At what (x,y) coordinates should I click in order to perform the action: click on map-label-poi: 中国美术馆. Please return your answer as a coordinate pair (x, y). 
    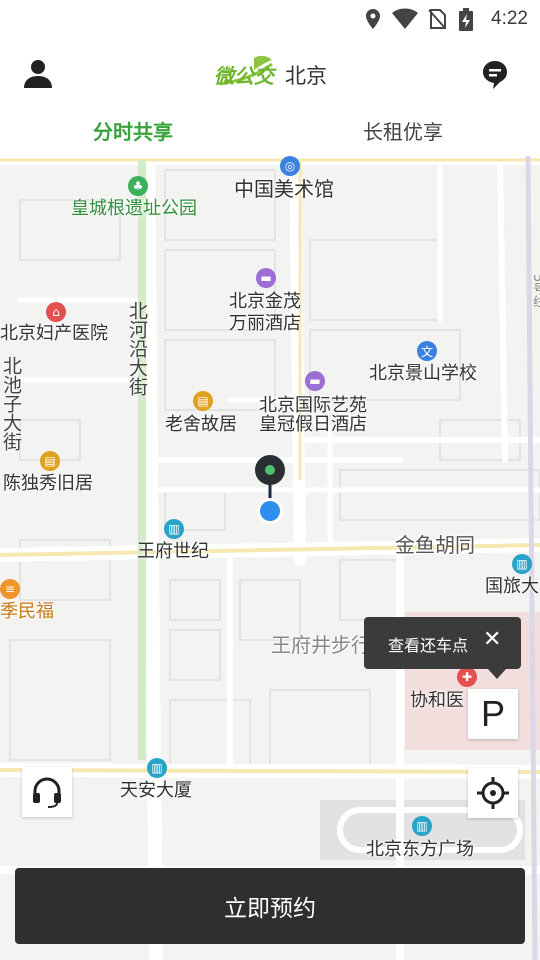
    Looking at the image, I should click on (284, 189).